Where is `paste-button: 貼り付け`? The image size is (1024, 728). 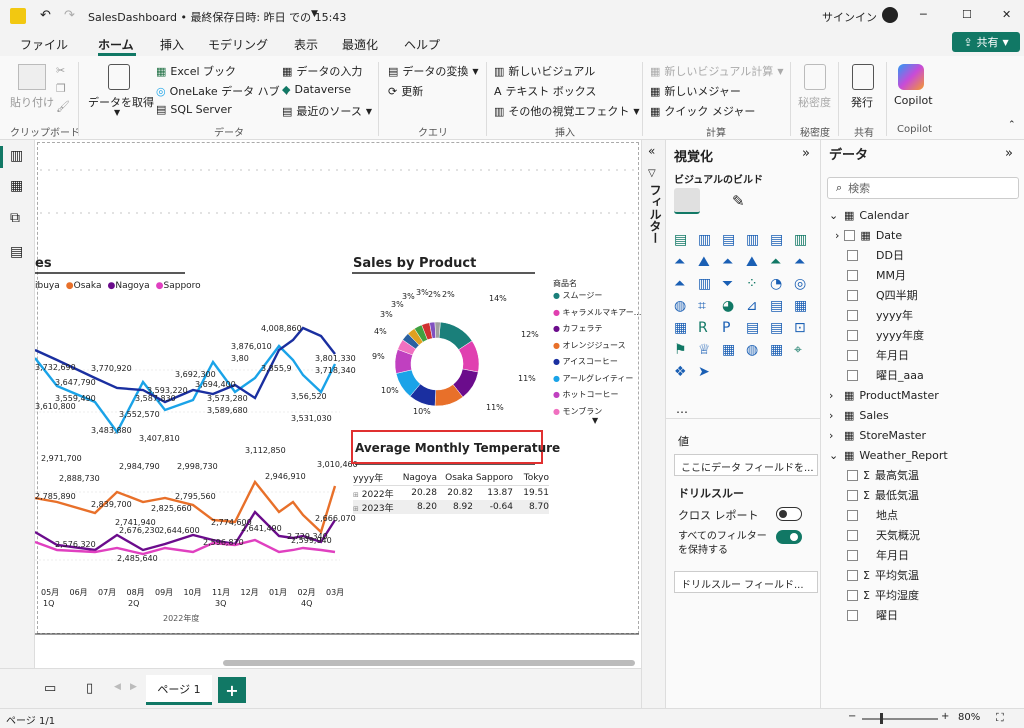 paste-button: 貼り付け is located at coordinates (32, 102).